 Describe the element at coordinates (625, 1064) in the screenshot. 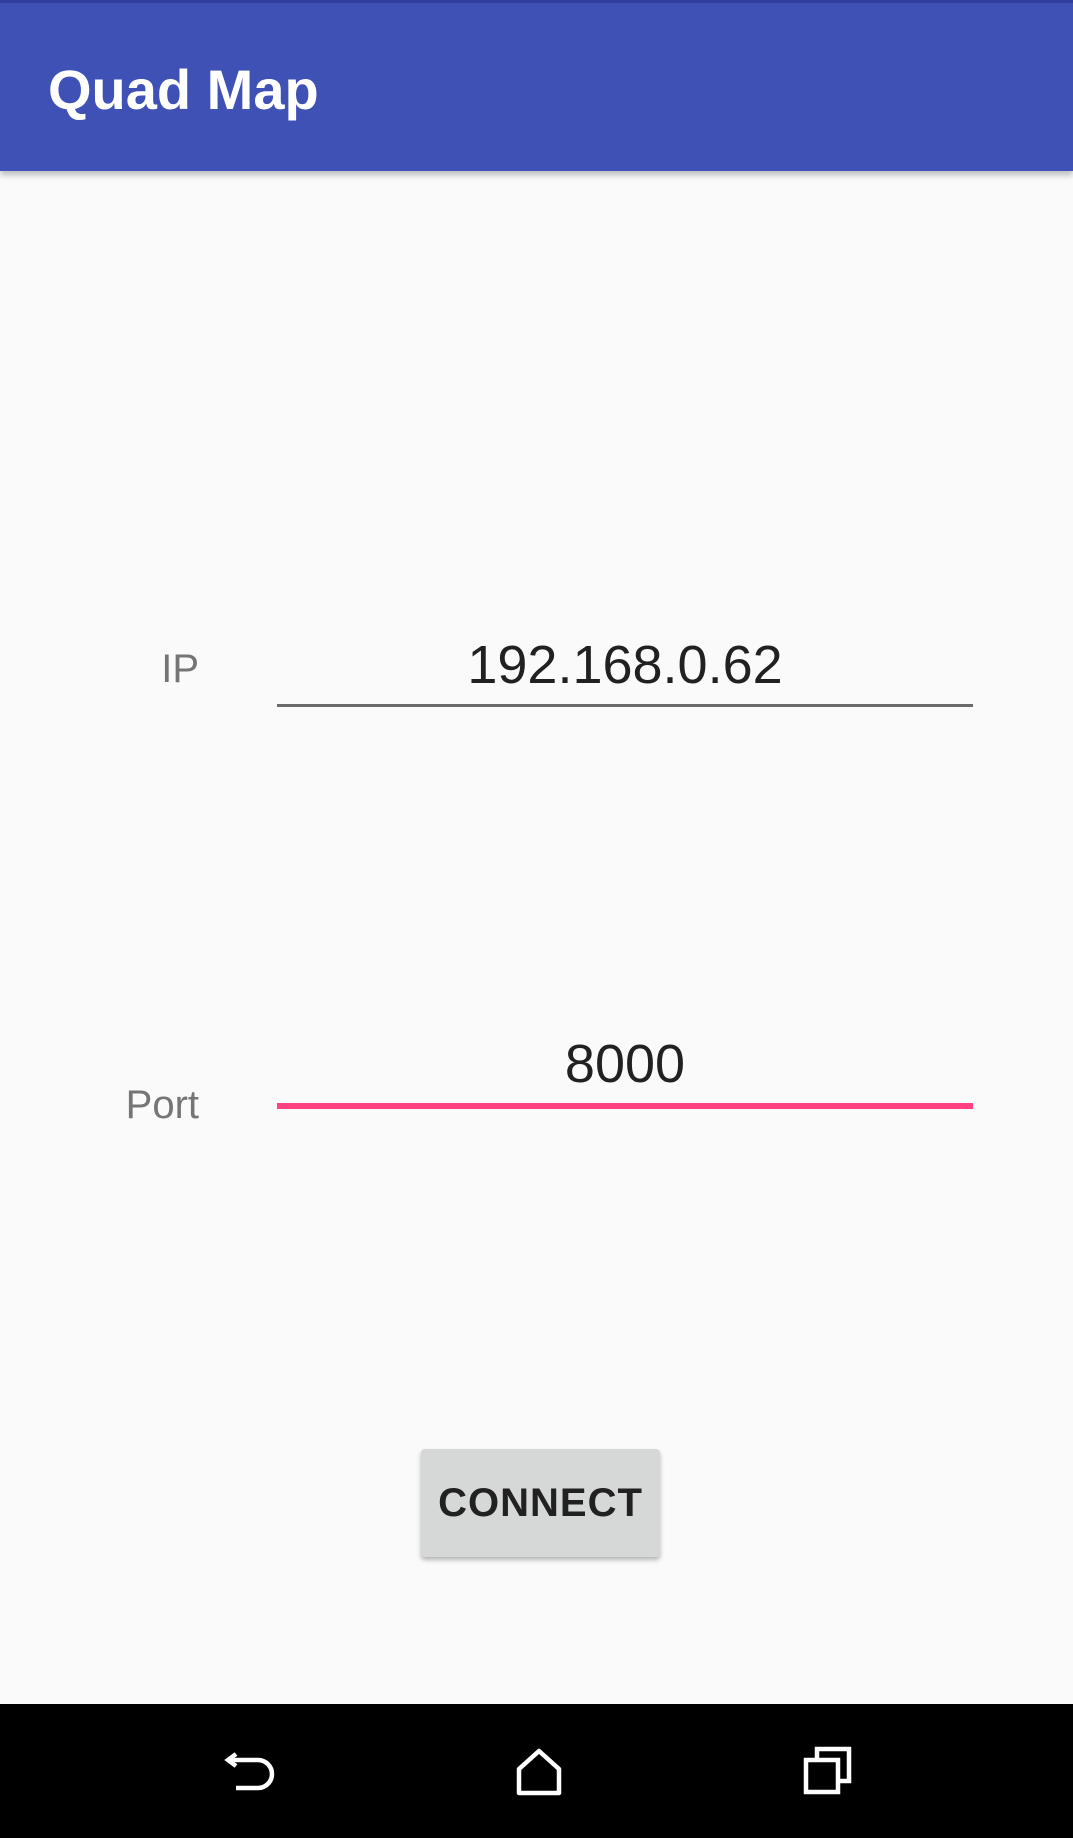

I see `port-input` at that location.